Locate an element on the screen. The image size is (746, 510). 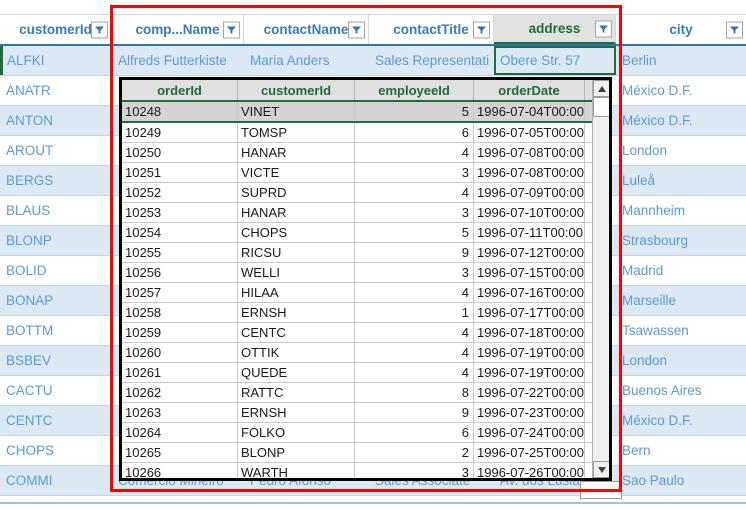
cell-orderid: 10254 is located at coordinates (180, 232).